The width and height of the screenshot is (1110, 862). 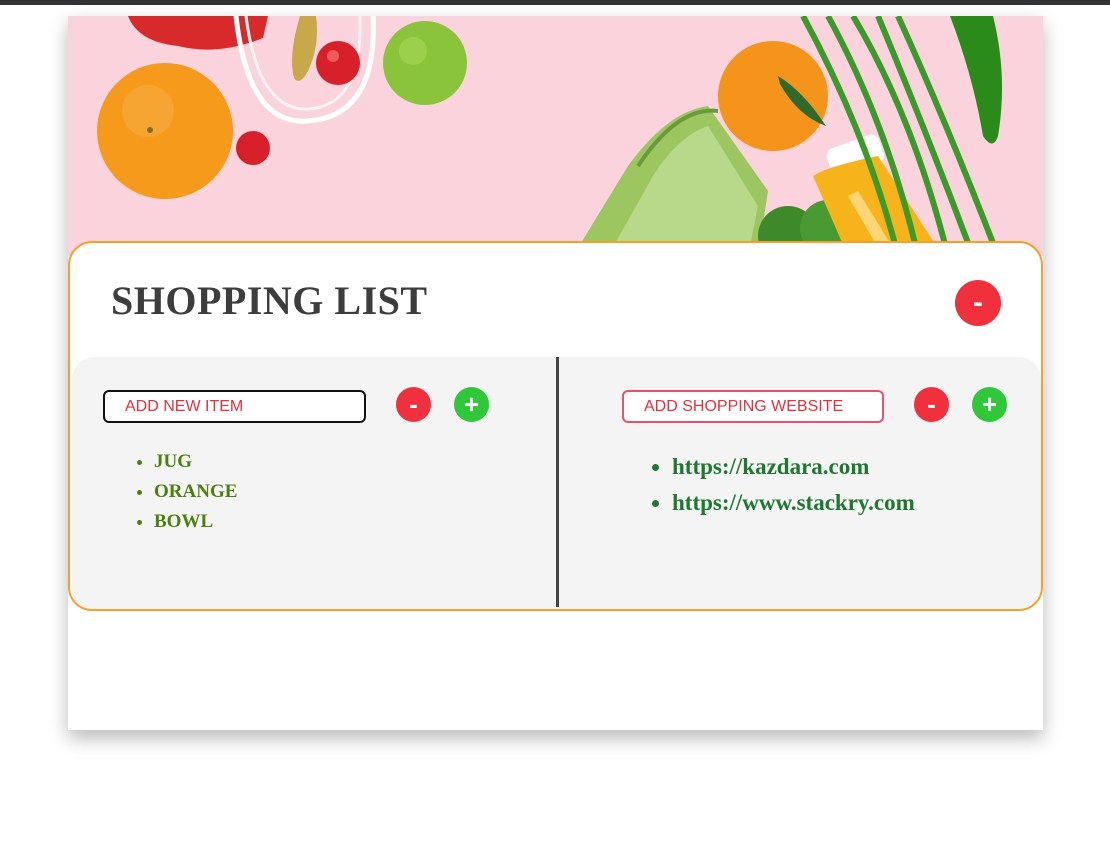 I want to click on collapse-button: -, so click(x=978, y=303).